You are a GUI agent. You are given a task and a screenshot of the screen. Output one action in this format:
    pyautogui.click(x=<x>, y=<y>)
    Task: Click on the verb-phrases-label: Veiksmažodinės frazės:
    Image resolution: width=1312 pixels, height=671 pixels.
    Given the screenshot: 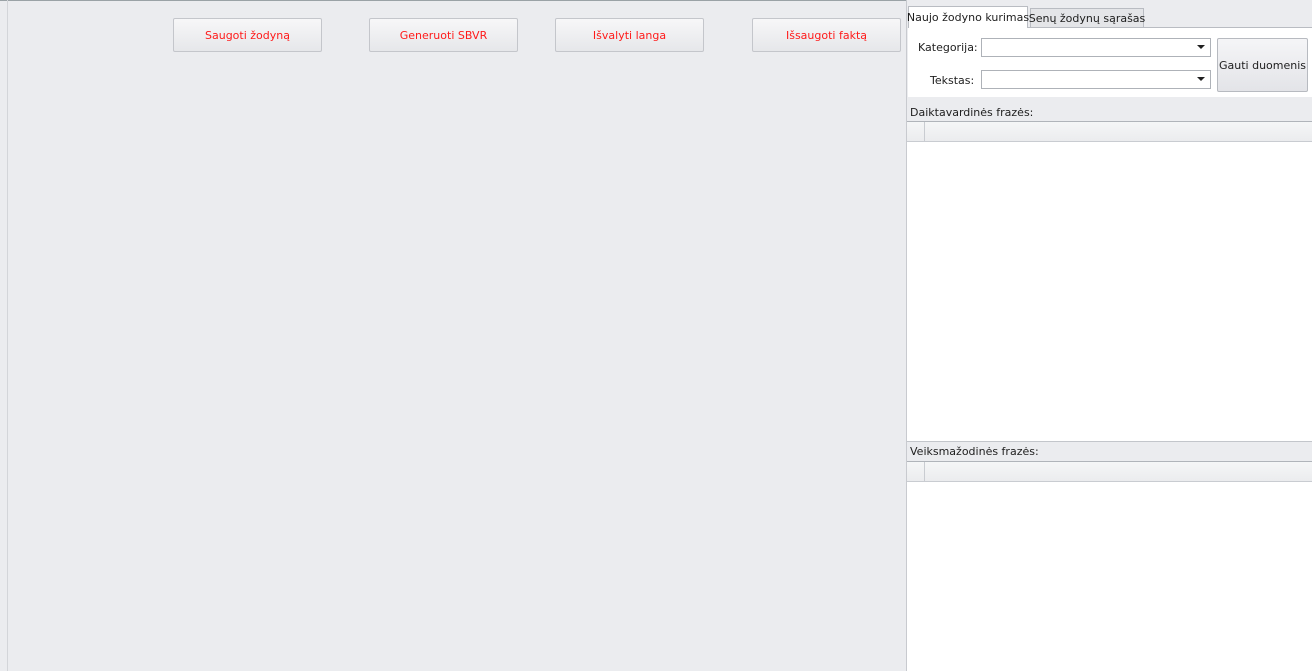 What is the action you would take?
    pyautogui.click(x=974, y=451)
    